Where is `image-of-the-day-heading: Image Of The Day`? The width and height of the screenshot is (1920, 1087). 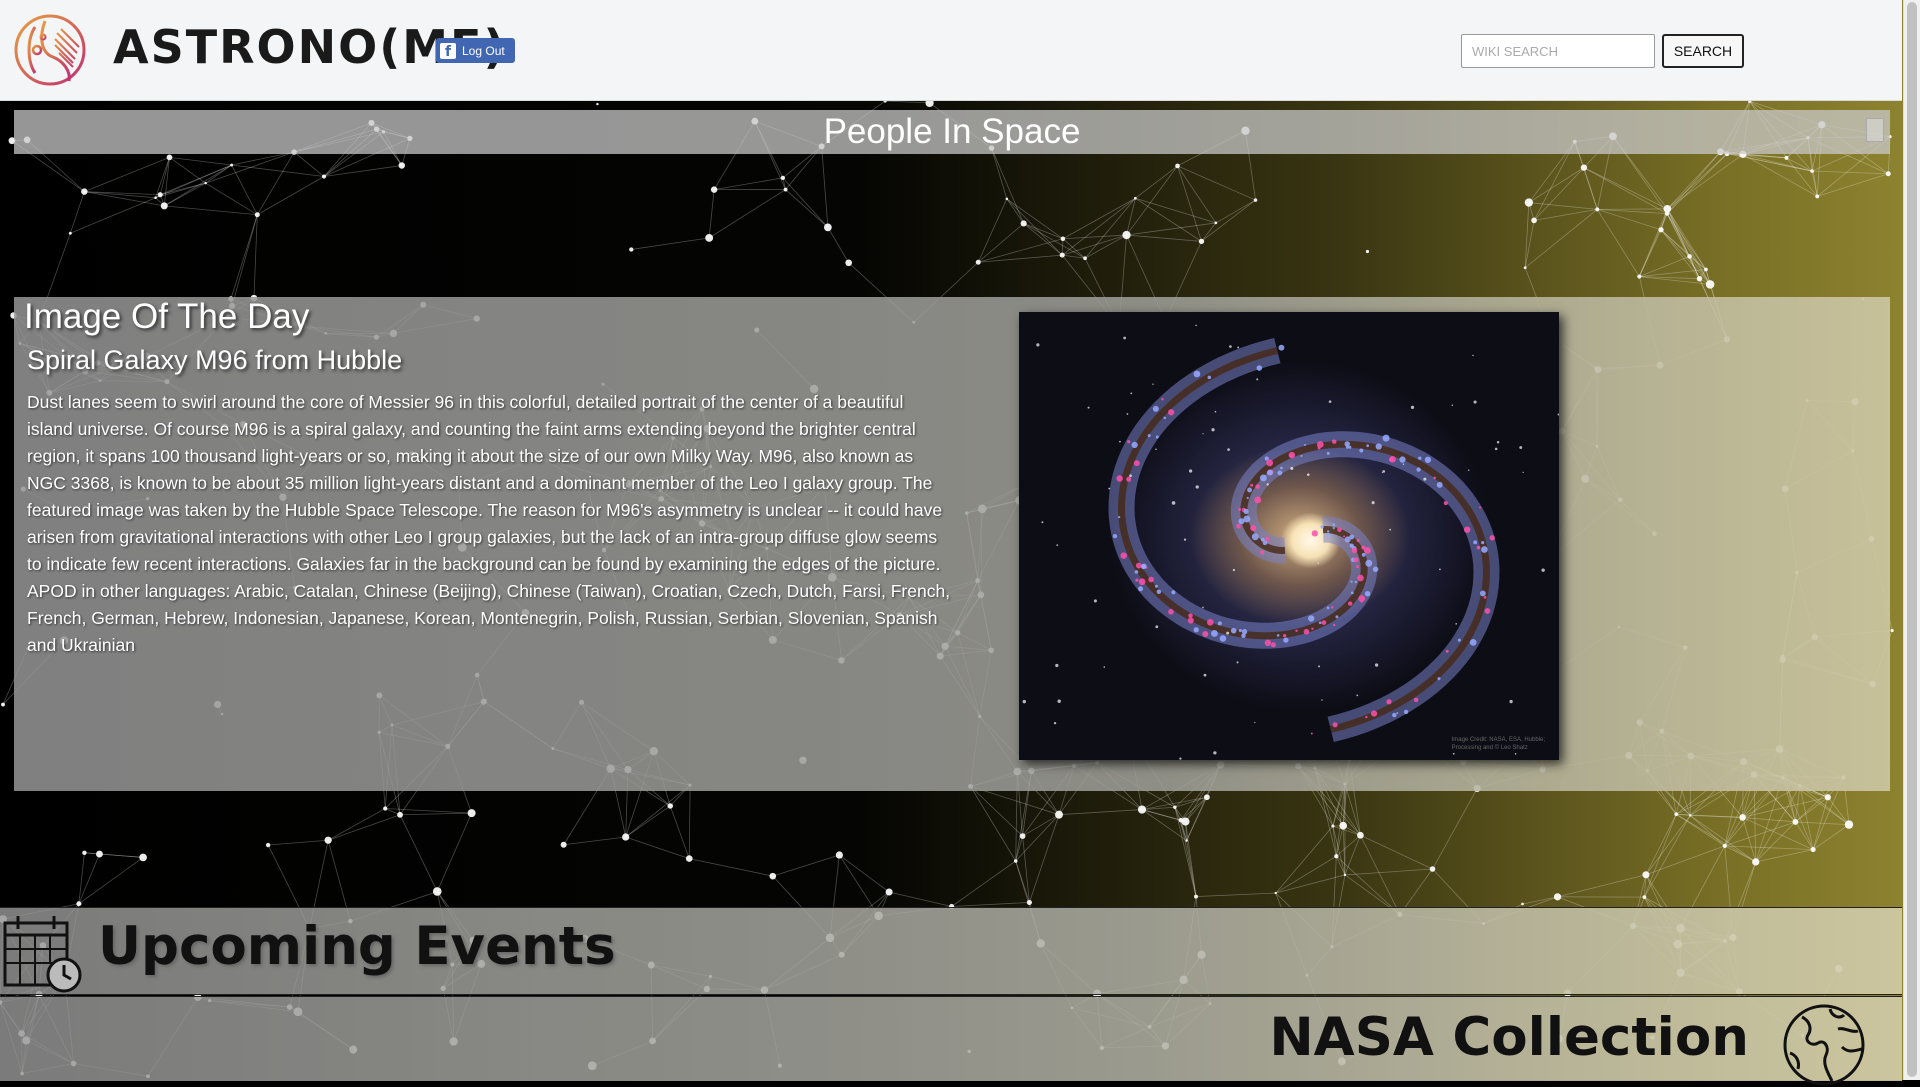
image-of-the-day-heading: Image Of The Day is located at coordinates (166, 317).